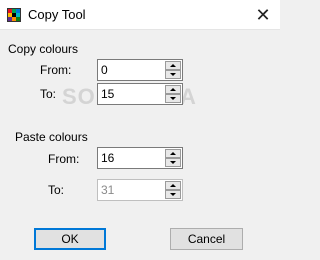 The image size is (320, 260). Describe the element at coordinates (206, 239) in the screenshot. I see `cancel-button: Cancel` at that location.